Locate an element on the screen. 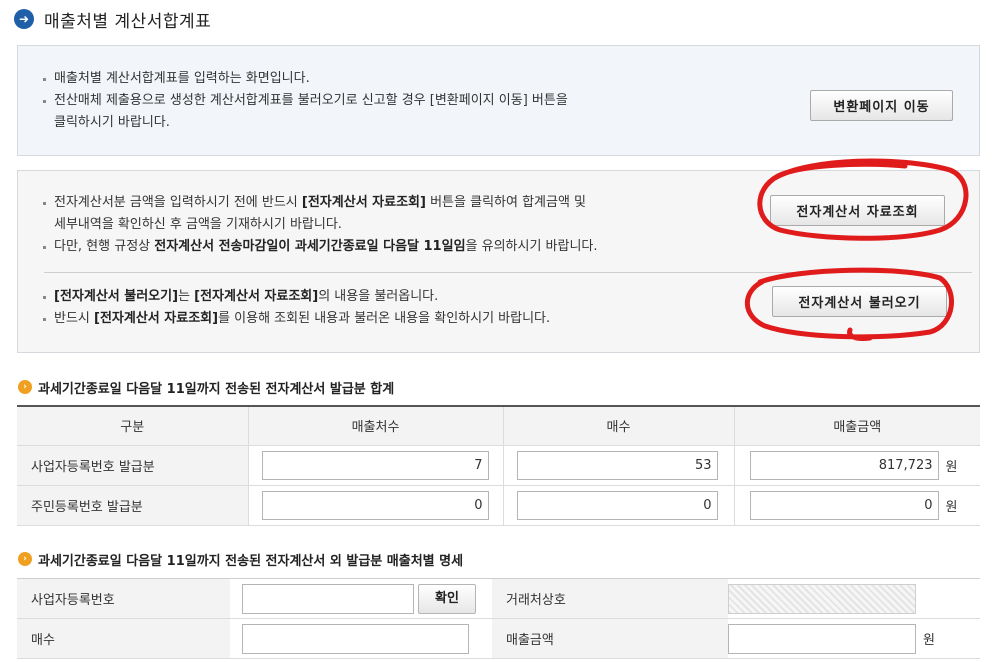 This screenshot has height=662, width=993. section-title-text: 과세기간종료일 다음달 11일까지 전송된 전자계산서 발급분 합계 is located at coordinates (216, 389).